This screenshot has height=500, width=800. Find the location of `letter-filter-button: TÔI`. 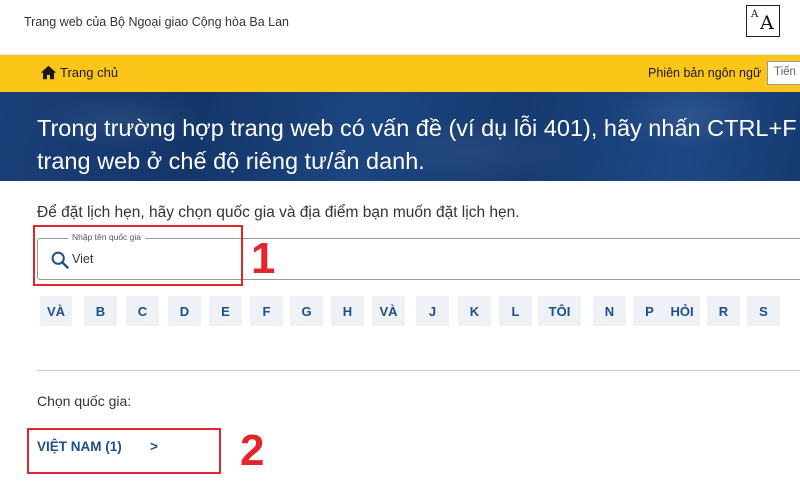

letter-filter-button: TÔI is located at coordinates (559, 311).